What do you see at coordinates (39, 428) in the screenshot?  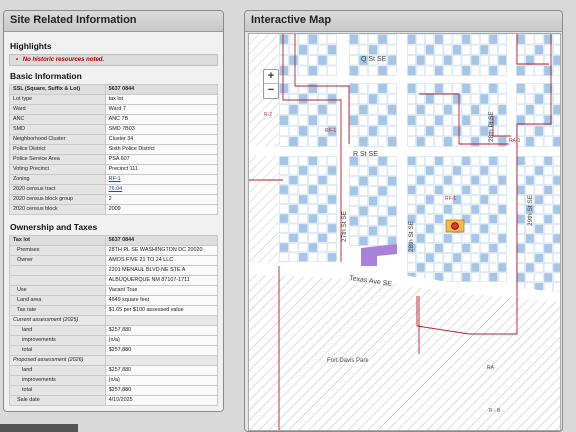 I see `bottom-tab` at bounding box center [39, 428].